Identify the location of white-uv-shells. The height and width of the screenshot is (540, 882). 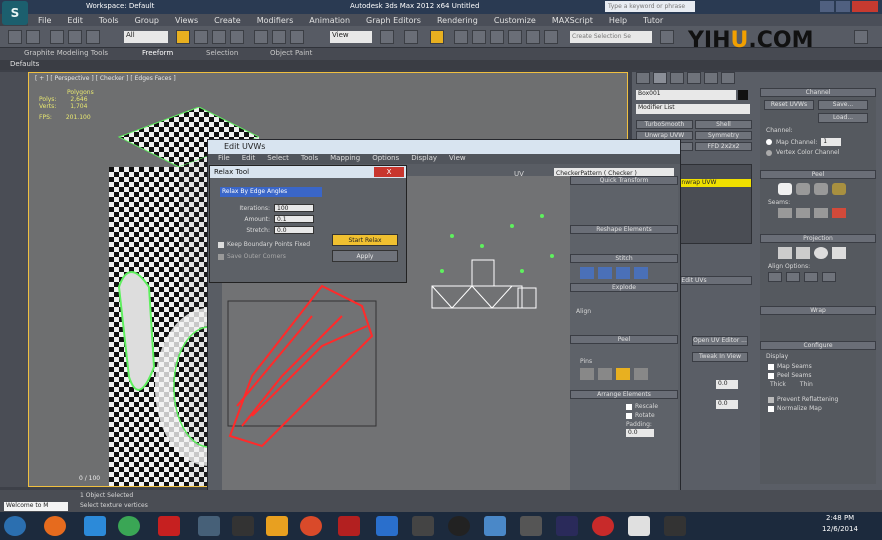
(484, 284).